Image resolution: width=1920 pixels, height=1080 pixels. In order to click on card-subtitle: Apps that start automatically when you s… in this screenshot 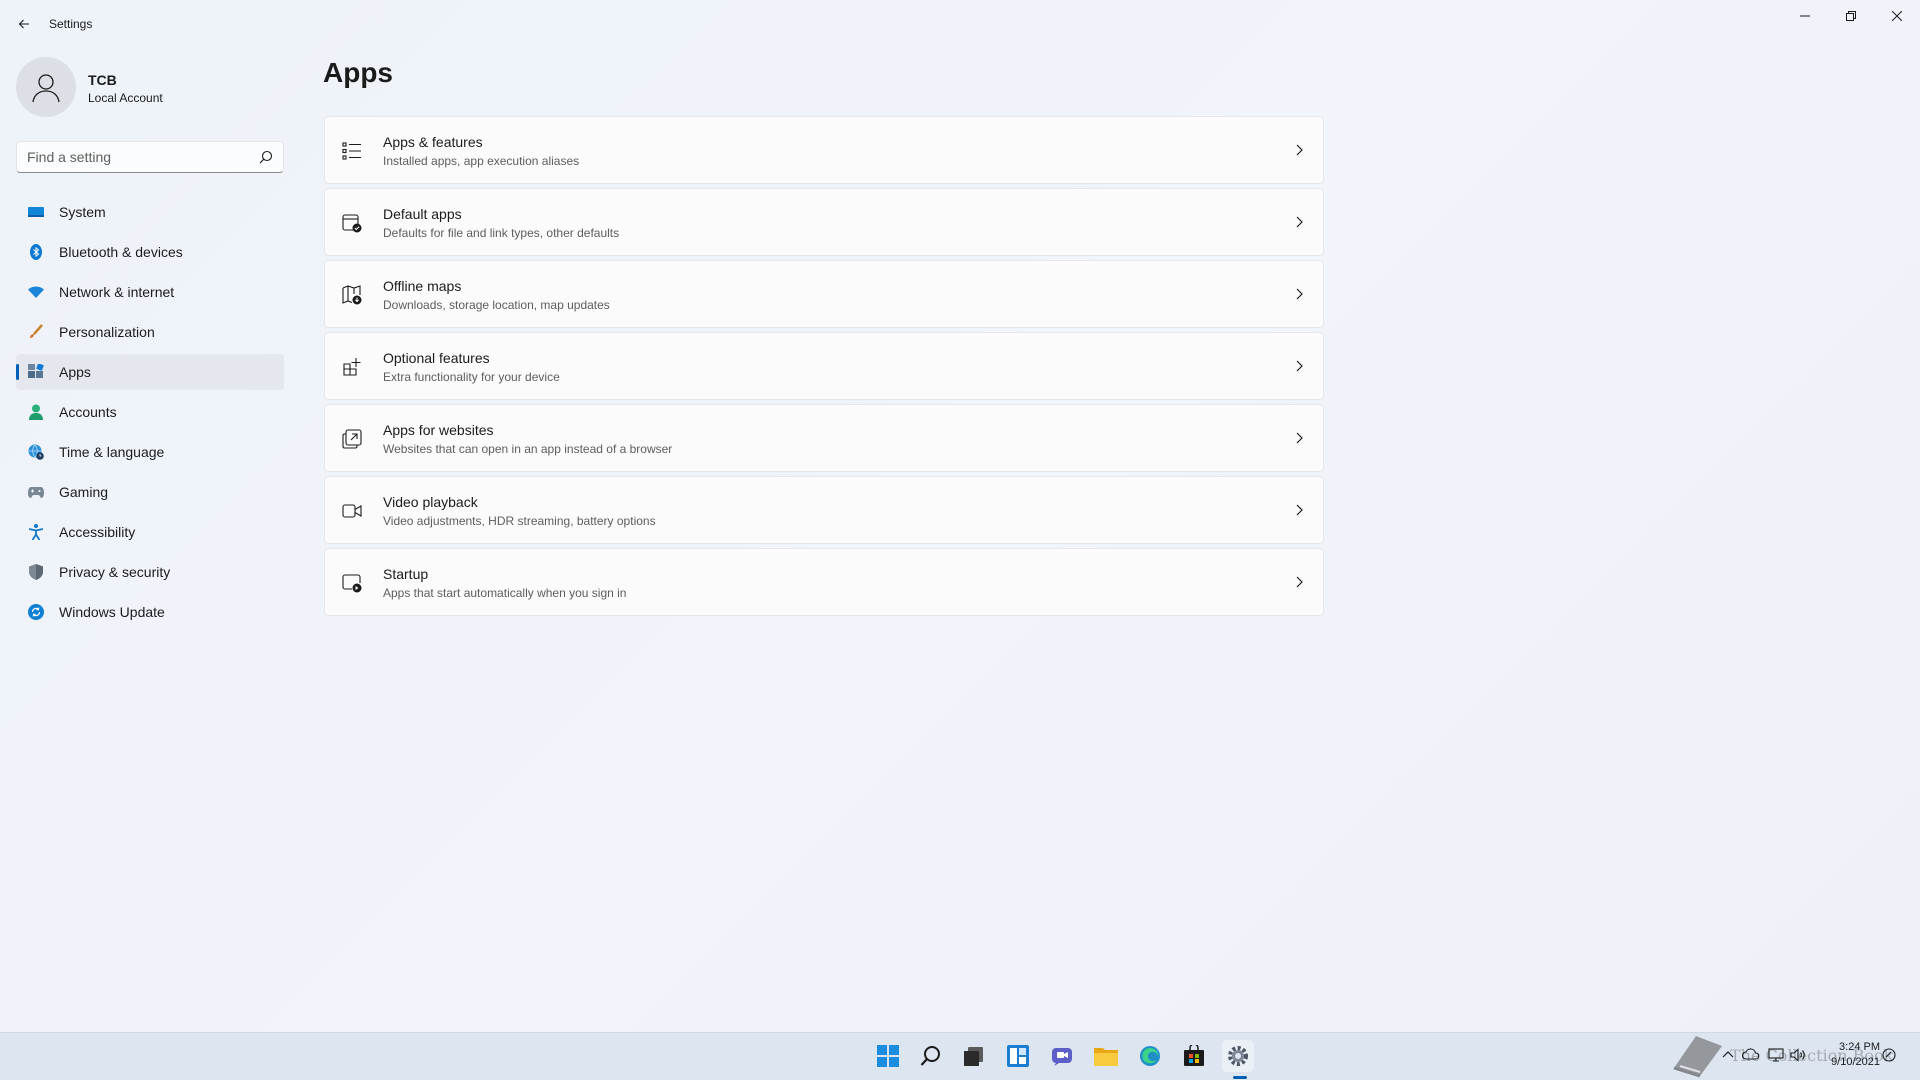, I will do `click(505, 593)`.